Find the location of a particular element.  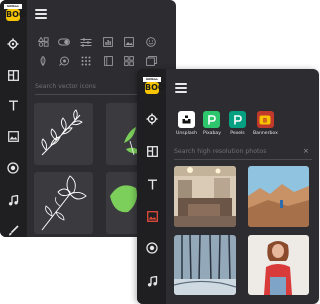

flower-sketch-illustration is located at coordinates (64, 203).